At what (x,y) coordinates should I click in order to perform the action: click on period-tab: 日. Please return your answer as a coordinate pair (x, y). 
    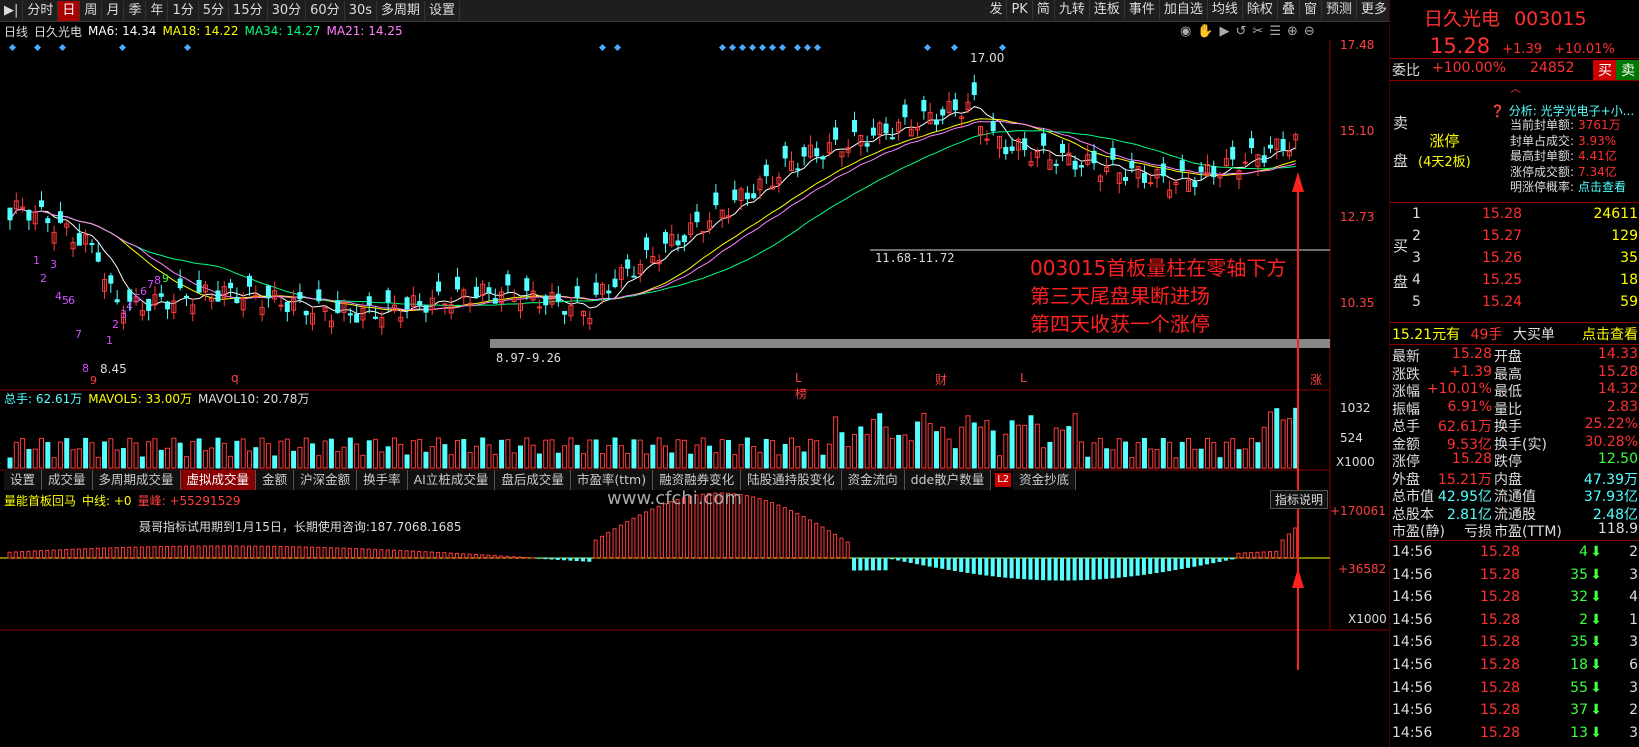
    Looking at the image, I should click on (69, 10).